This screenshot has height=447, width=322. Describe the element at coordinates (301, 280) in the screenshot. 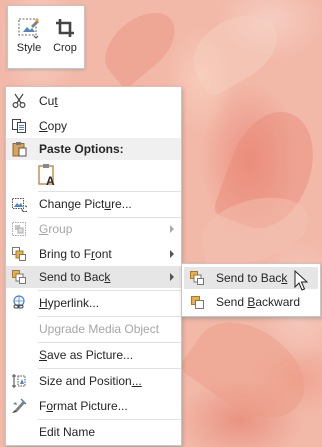

I see `mouse-cursor-icon` at that location.